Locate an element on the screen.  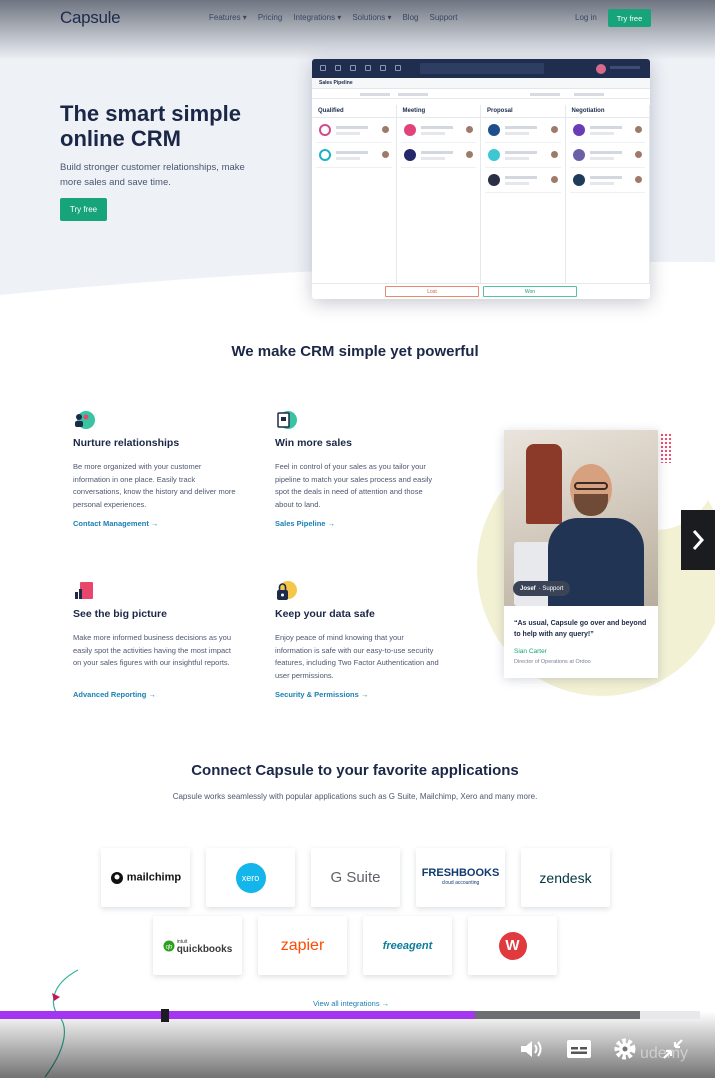
pipeline-columns: Qualified Meeting Proposal Negotiation is located at coordinates (481, 194).